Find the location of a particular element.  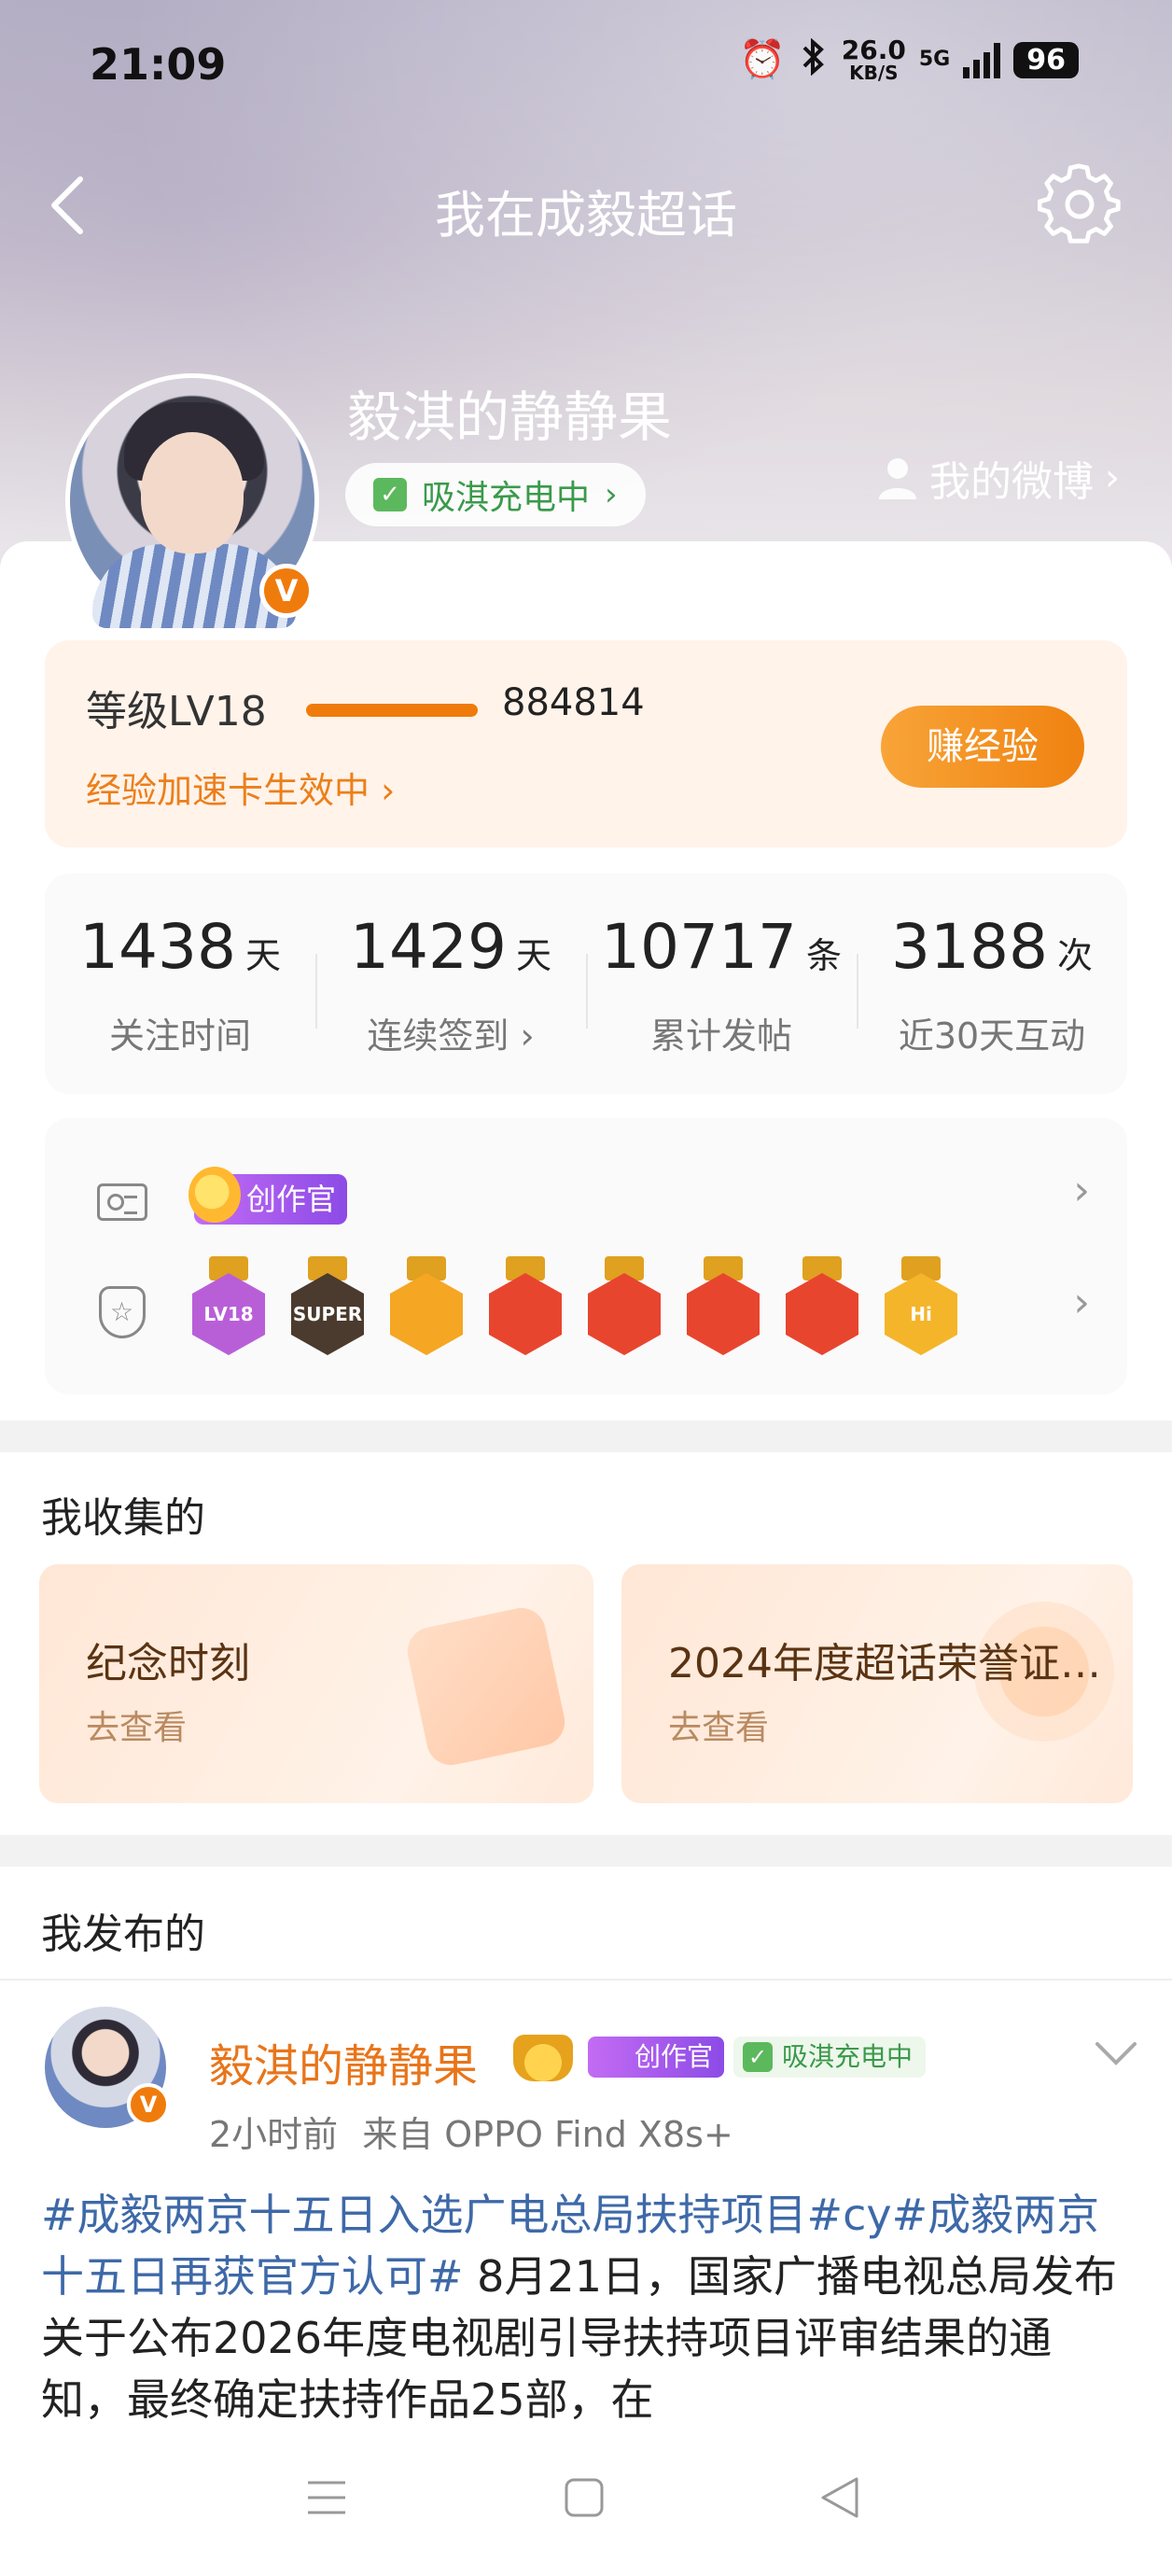

stat-value: 3188 is located at coordinates (970, 947).